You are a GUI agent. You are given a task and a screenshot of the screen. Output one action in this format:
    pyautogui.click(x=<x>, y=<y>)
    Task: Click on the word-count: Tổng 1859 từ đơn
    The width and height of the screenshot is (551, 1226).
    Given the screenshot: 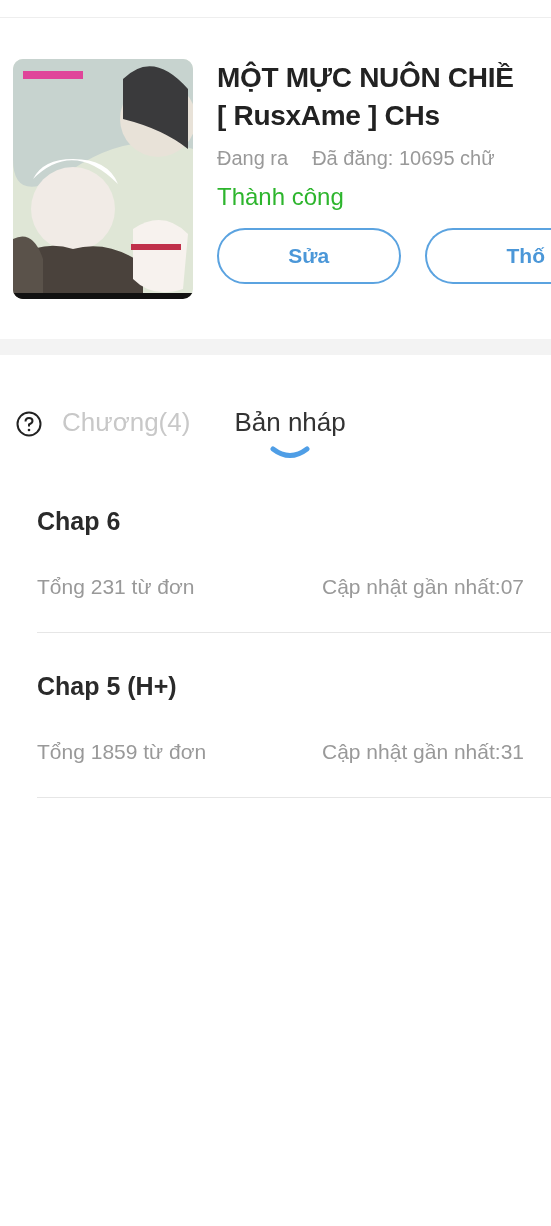 What is the action you would take?
    pyautogui.click(x=122, y=751)
    